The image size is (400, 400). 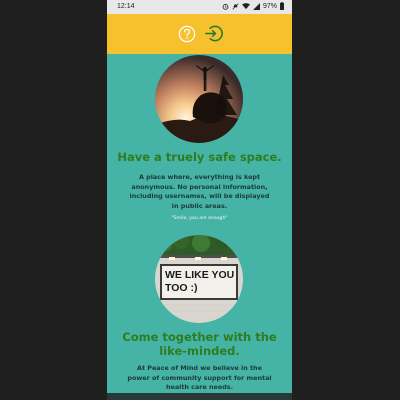 I want to click on battery-icon, so click(x=282, y=6).